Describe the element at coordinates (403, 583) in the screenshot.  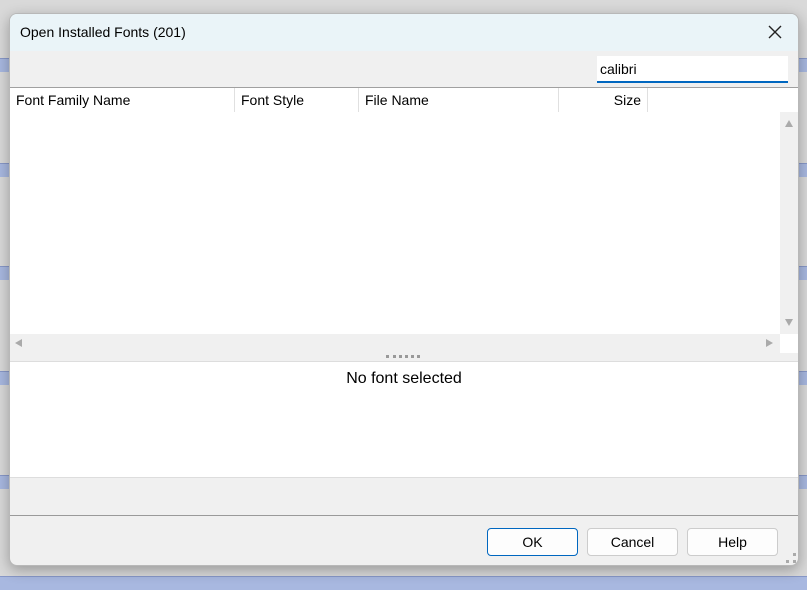
I see `background-row` at that location.